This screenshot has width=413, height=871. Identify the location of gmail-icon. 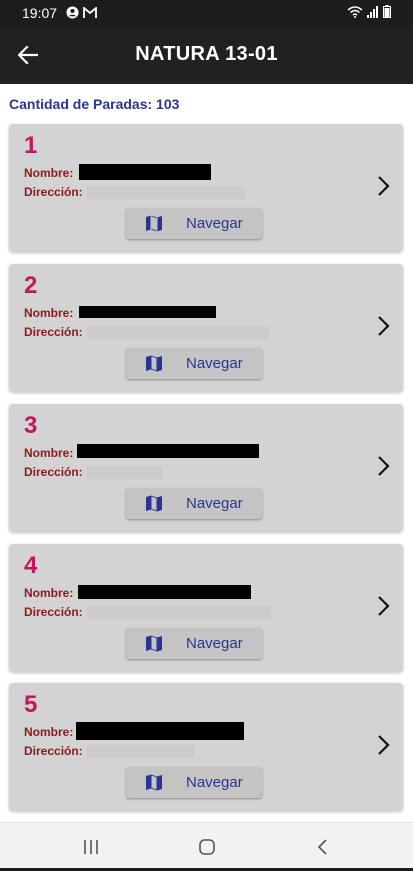
(90, 12).